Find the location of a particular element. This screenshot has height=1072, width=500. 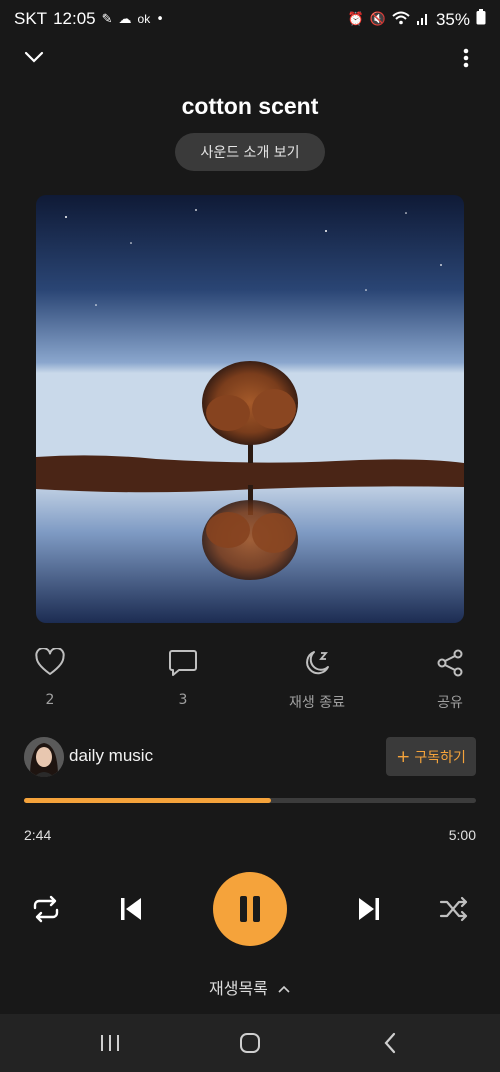

next-button is located at coordinates (369, 909).